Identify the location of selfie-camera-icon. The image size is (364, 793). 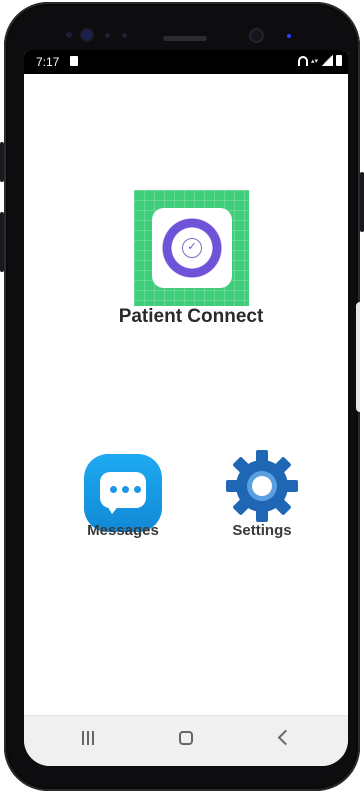
(256, 35).